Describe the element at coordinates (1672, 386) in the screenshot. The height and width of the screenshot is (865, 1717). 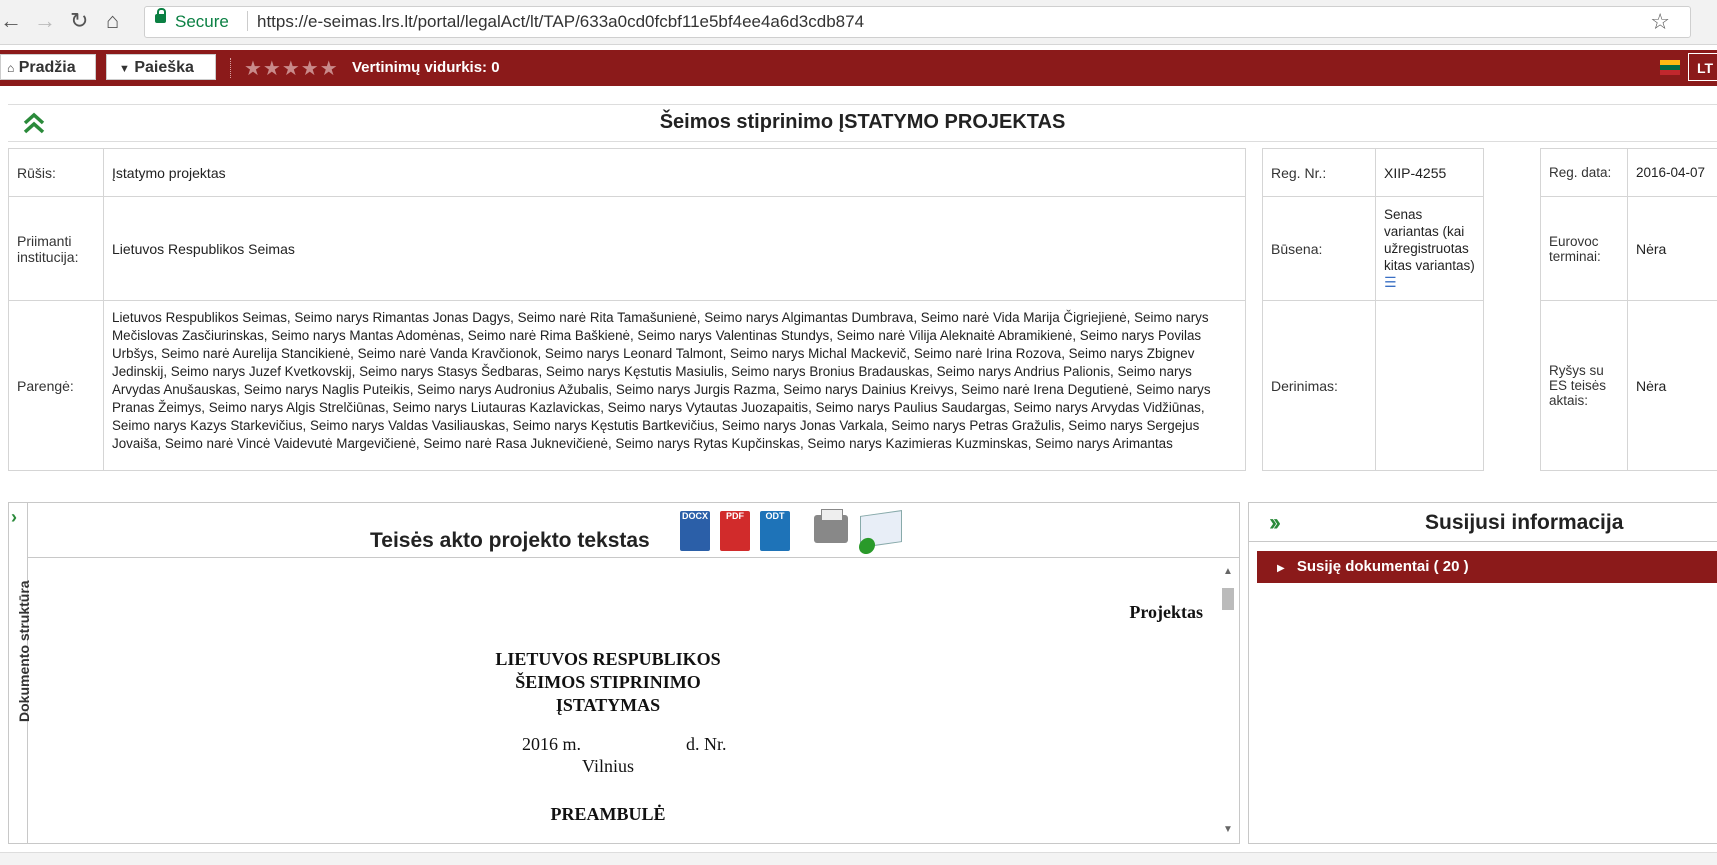
I see `eu-links-value: Nėra` at that location.